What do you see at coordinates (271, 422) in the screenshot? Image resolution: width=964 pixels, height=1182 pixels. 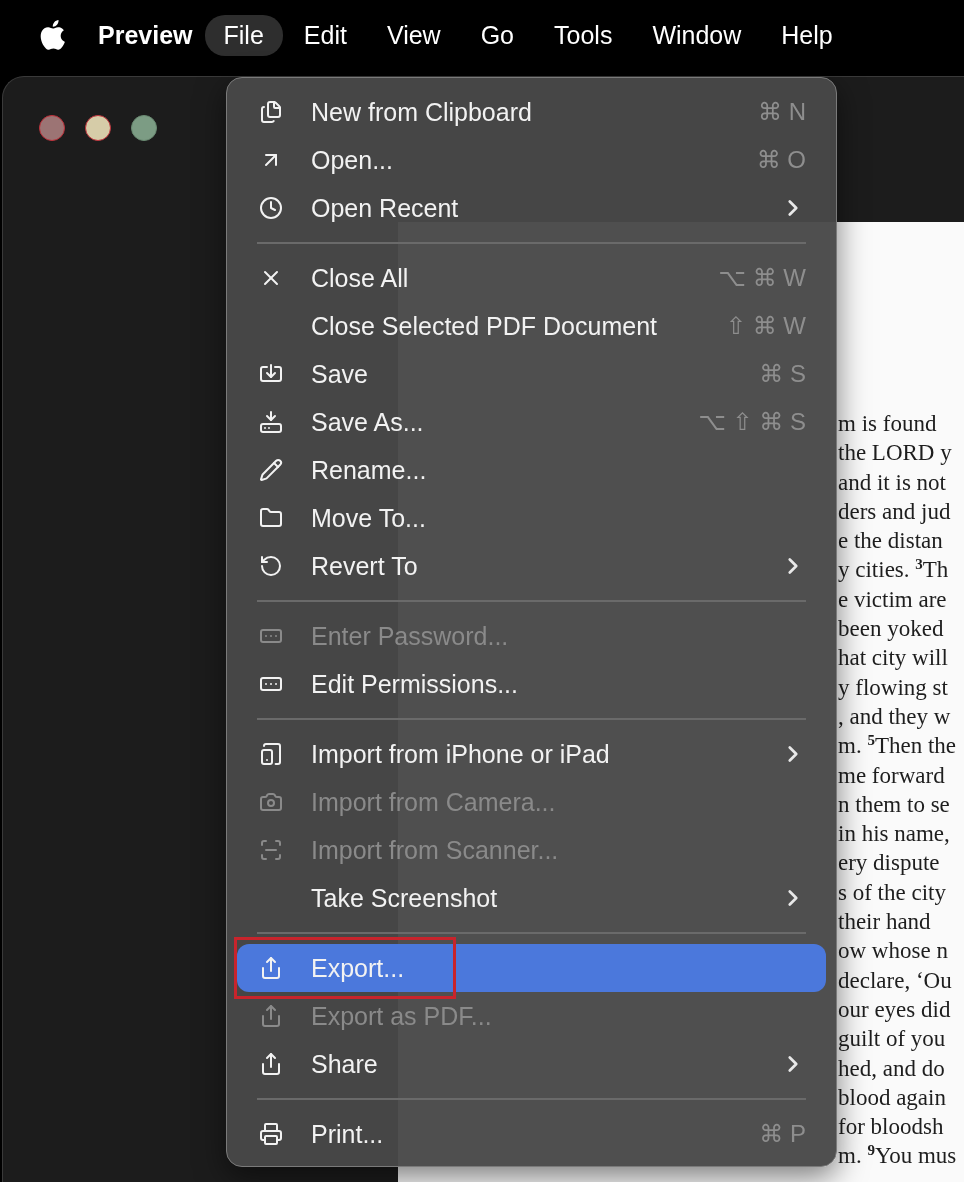 I see `tray-download-icon` at bounding box center [271, 422].